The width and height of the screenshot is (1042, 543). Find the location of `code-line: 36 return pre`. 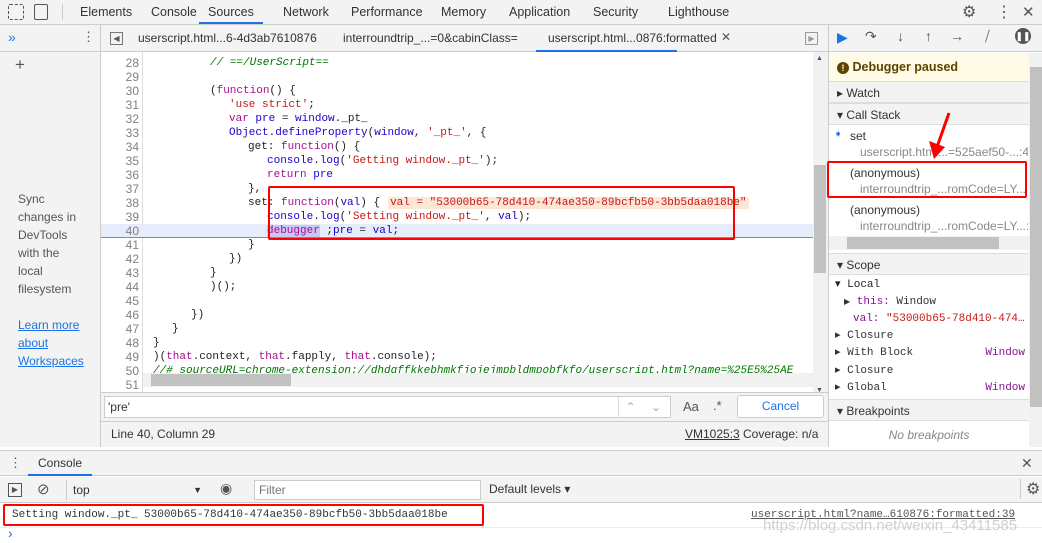

code-line: 36 return pre is located at coordinates (457, 175).